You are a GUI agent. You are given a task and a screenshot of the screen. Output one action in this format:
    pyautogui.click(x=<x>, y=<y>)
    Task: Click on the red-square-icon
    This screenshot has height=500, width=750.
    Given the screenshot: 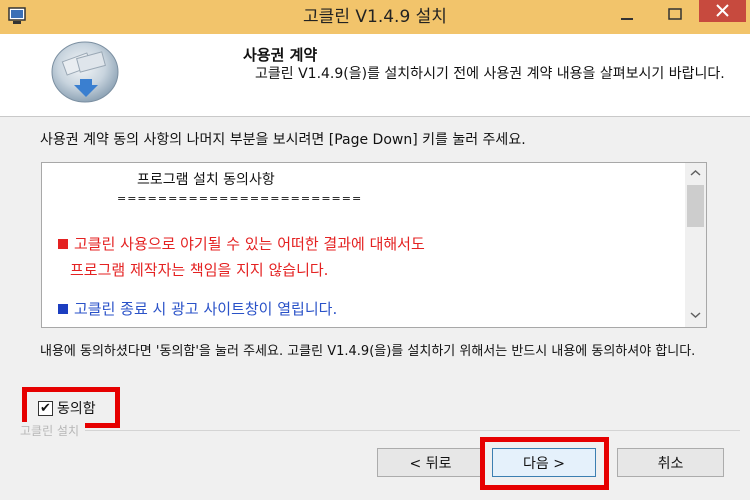 What is the action you would take?
    pyautogui.click(x=63, y=244)
    